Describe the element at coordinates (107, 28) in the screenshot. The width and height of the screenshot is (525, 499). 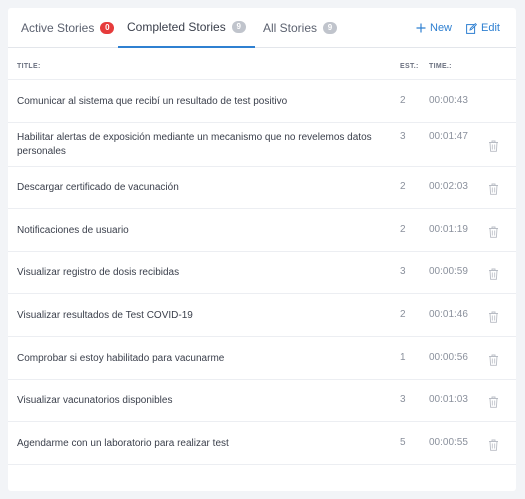
I see `active-stories-count-badge: 0` at that location.